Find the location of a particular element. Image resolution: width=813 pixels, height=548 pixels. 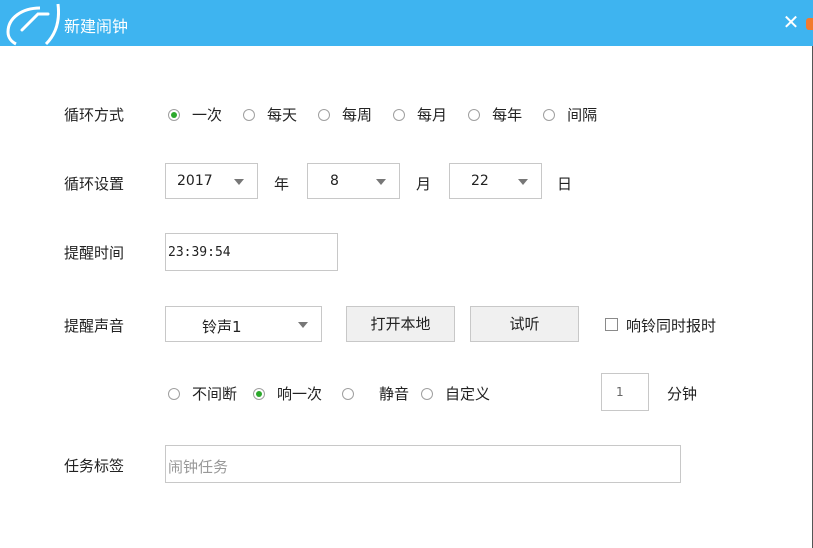

app-logo-icon is located at coordinates (33, 24).